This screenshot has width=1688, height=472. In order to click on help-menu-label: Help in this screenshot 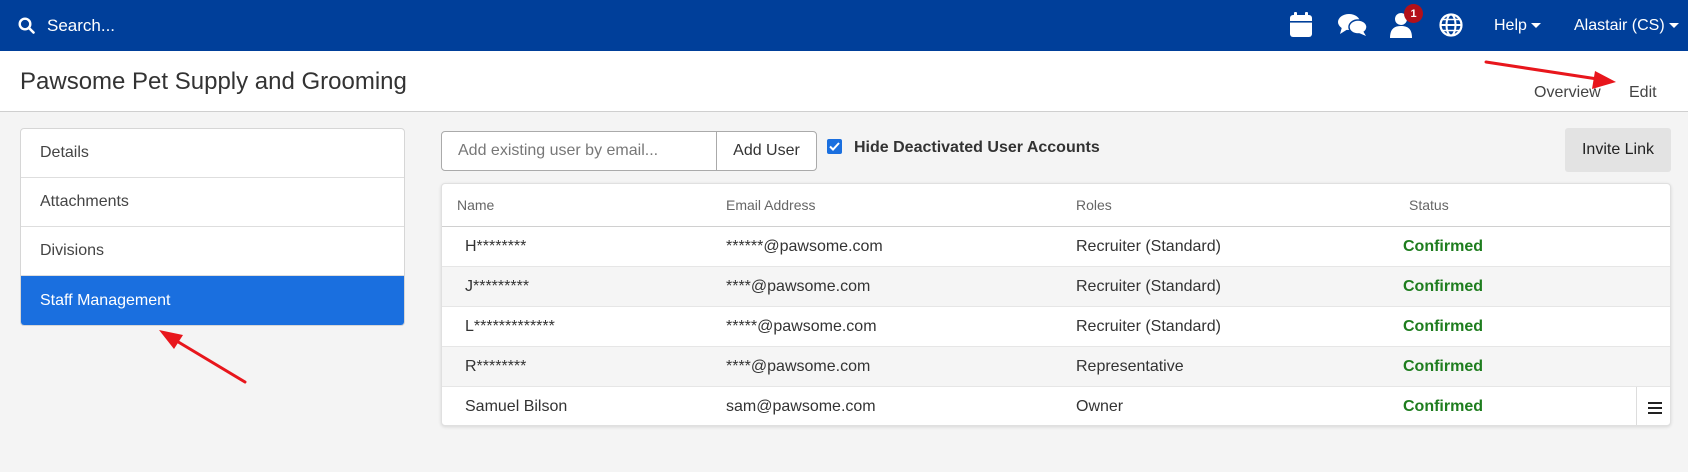, I will do `click(1510, 25)`.